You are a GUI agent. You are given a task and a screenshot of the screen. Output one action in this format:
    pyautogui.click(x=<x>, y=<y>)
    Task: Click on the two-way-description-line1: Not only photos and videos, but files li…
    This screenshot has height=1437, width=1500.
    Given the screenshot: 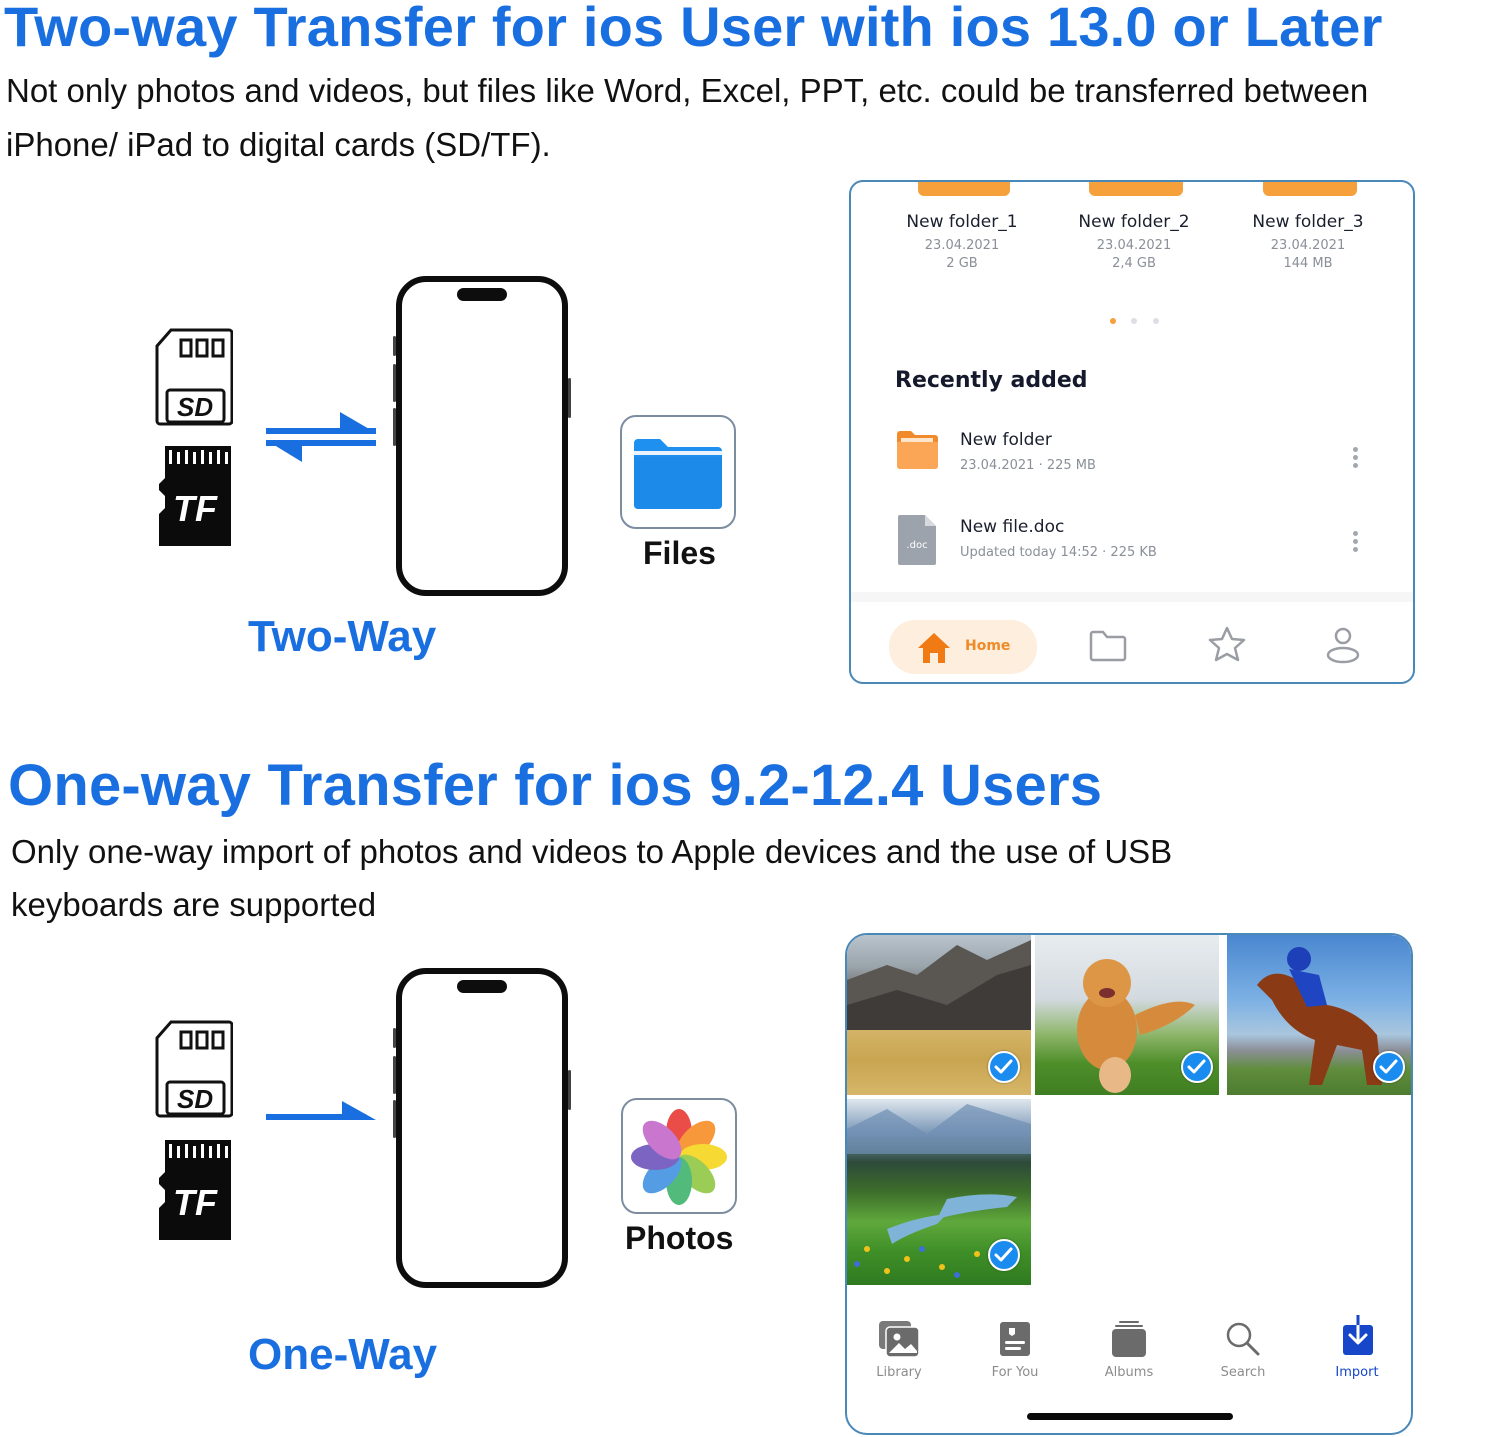 What is the action you would take?
    pyautogui.click(x=687, y=90)
    